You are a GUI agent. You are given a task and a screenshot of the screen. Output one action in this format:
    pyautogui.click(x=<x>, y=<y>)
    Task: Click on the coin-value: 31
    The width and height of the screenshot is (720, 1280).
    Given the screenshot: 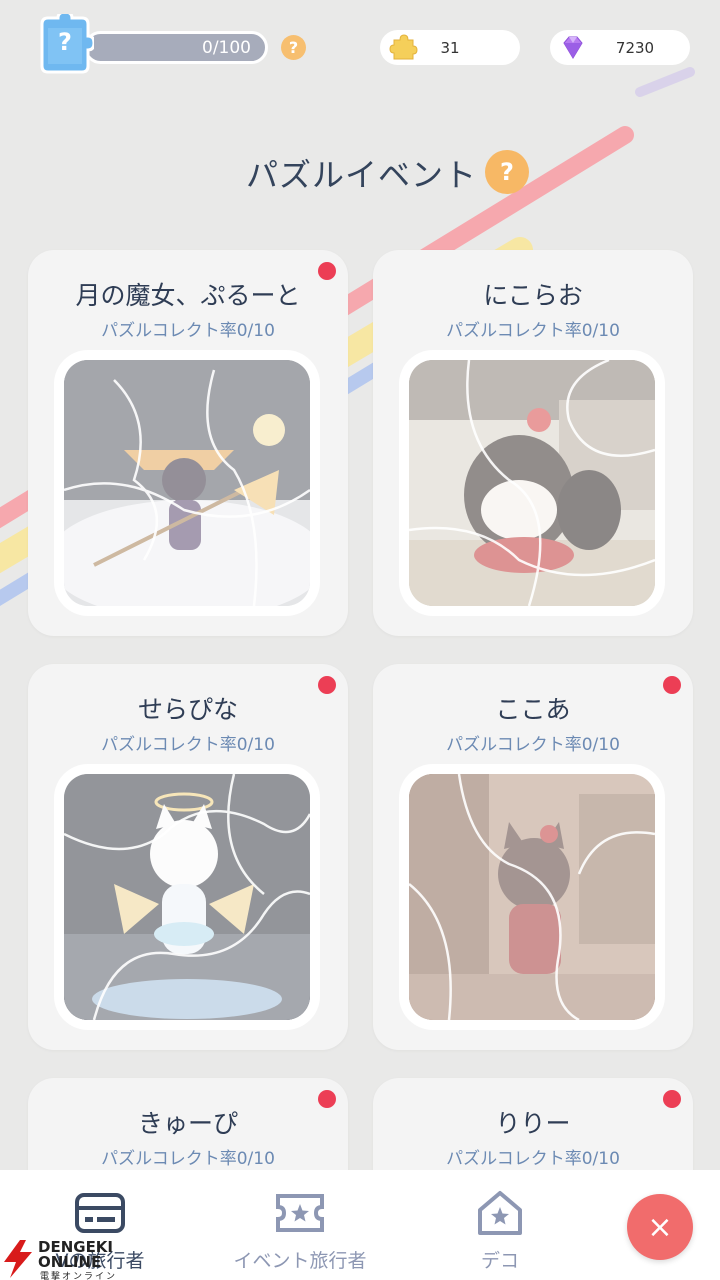 What is the action you would take?
    pyautogui.click(x=450, y=47)
    